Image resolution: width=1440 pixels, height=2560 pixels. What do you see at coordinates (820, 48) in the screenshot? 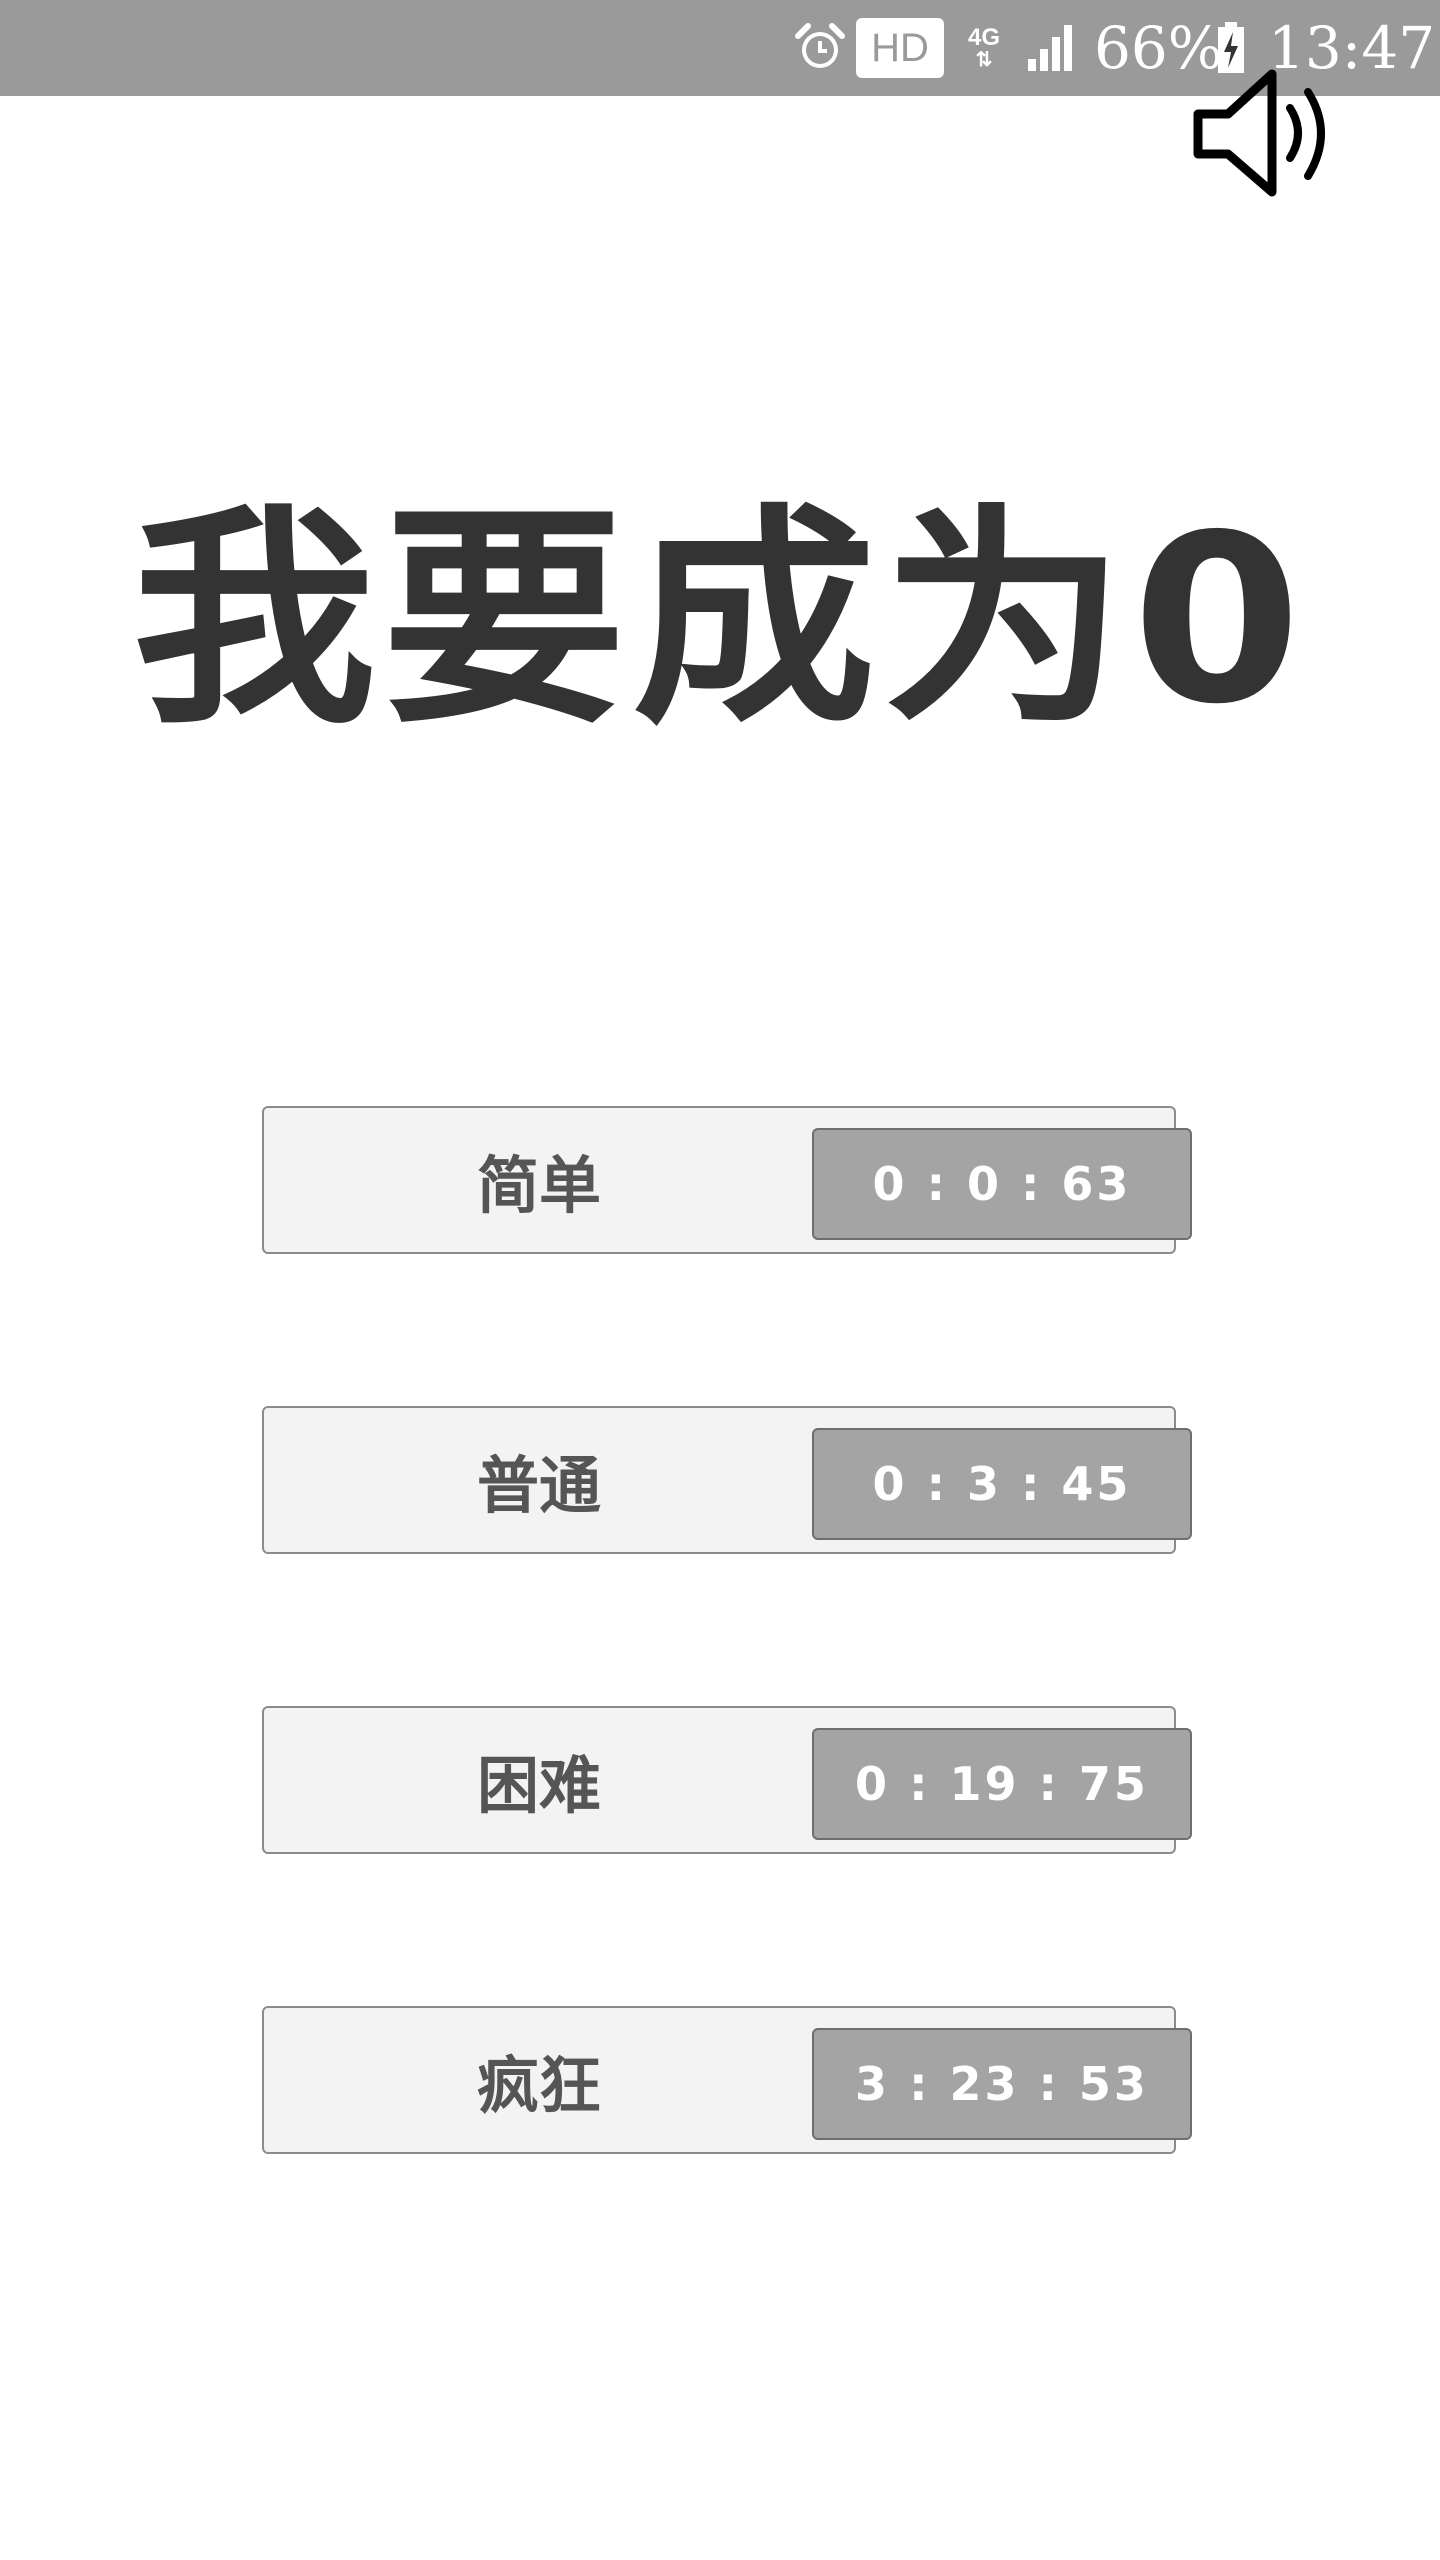
I see `alarm-clock-icon` at bounding box center [820, 48].